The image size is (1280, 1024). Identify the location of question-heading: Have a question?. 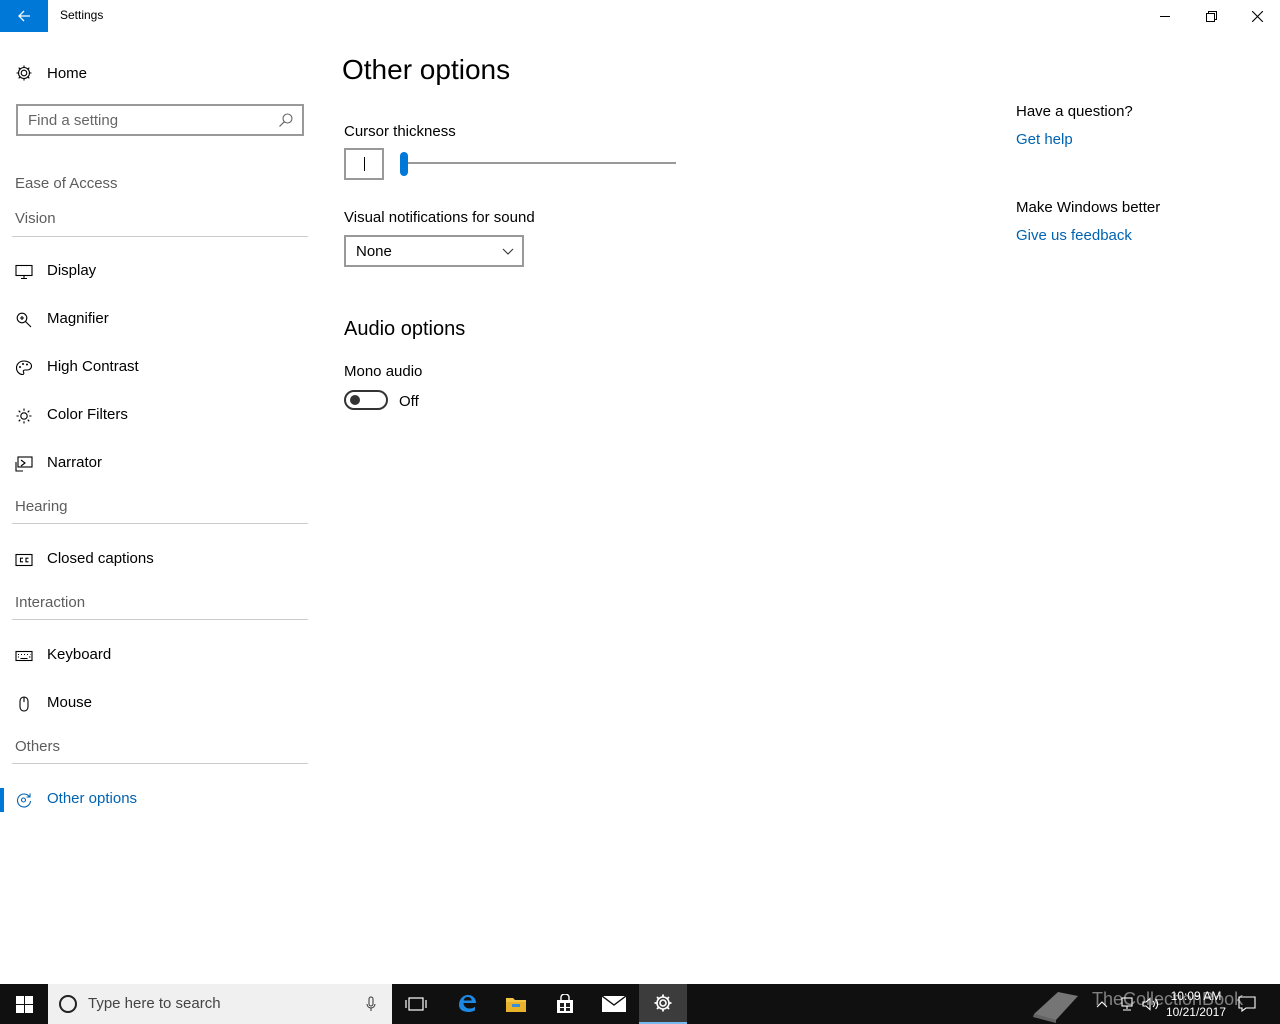
(1074, 111).